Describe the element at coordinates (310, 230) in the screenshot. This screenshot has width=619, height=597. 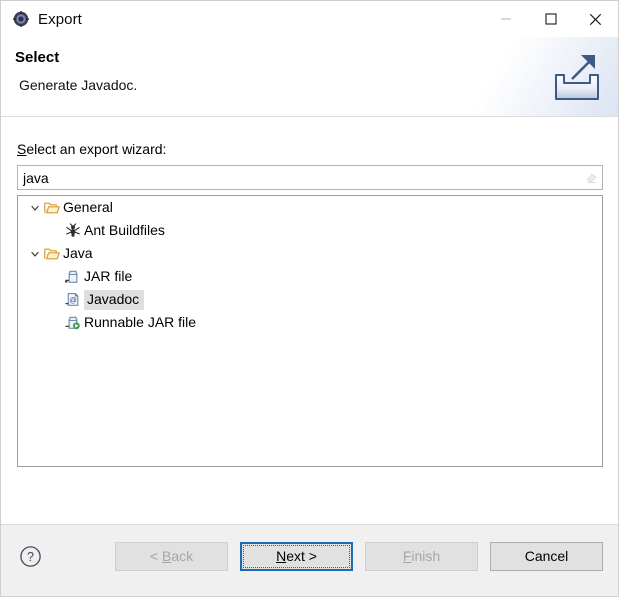
I see `tree-item-ant-buildfiles: Ant Buildfiles` at that location.